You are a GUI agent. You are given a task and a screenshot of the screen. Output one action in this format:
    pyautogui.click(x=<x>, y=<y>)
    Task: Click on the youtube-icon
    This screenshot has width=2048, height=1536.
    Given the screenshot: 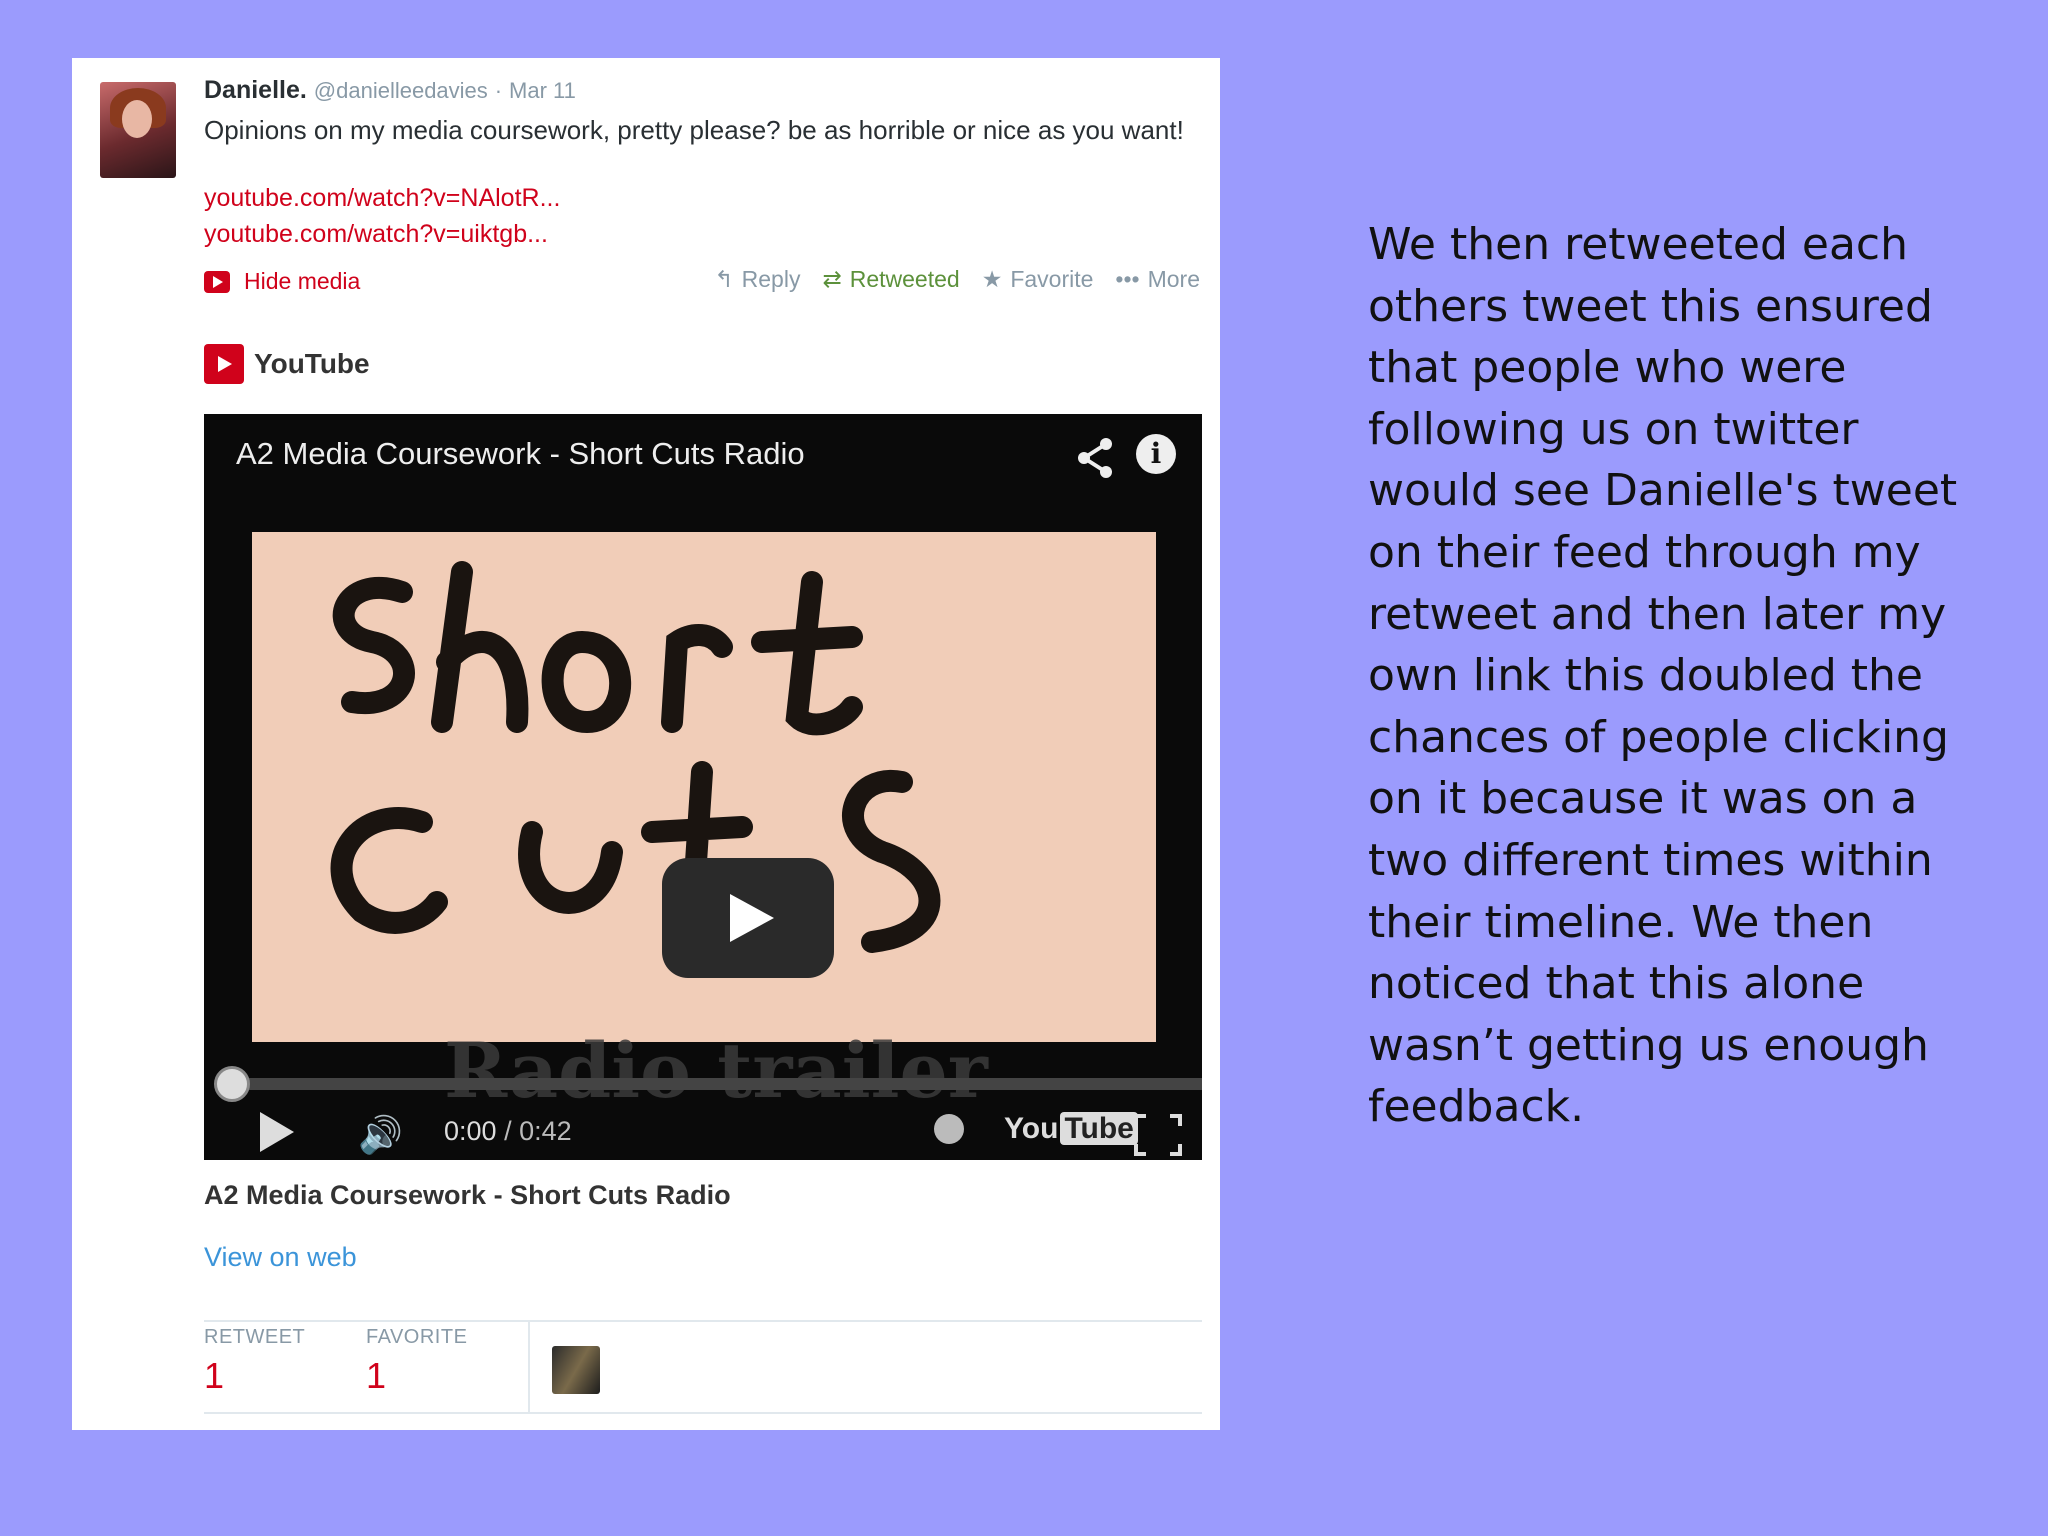 What is the action you would take?
    pyautogui.click(x=217, y=281)
    